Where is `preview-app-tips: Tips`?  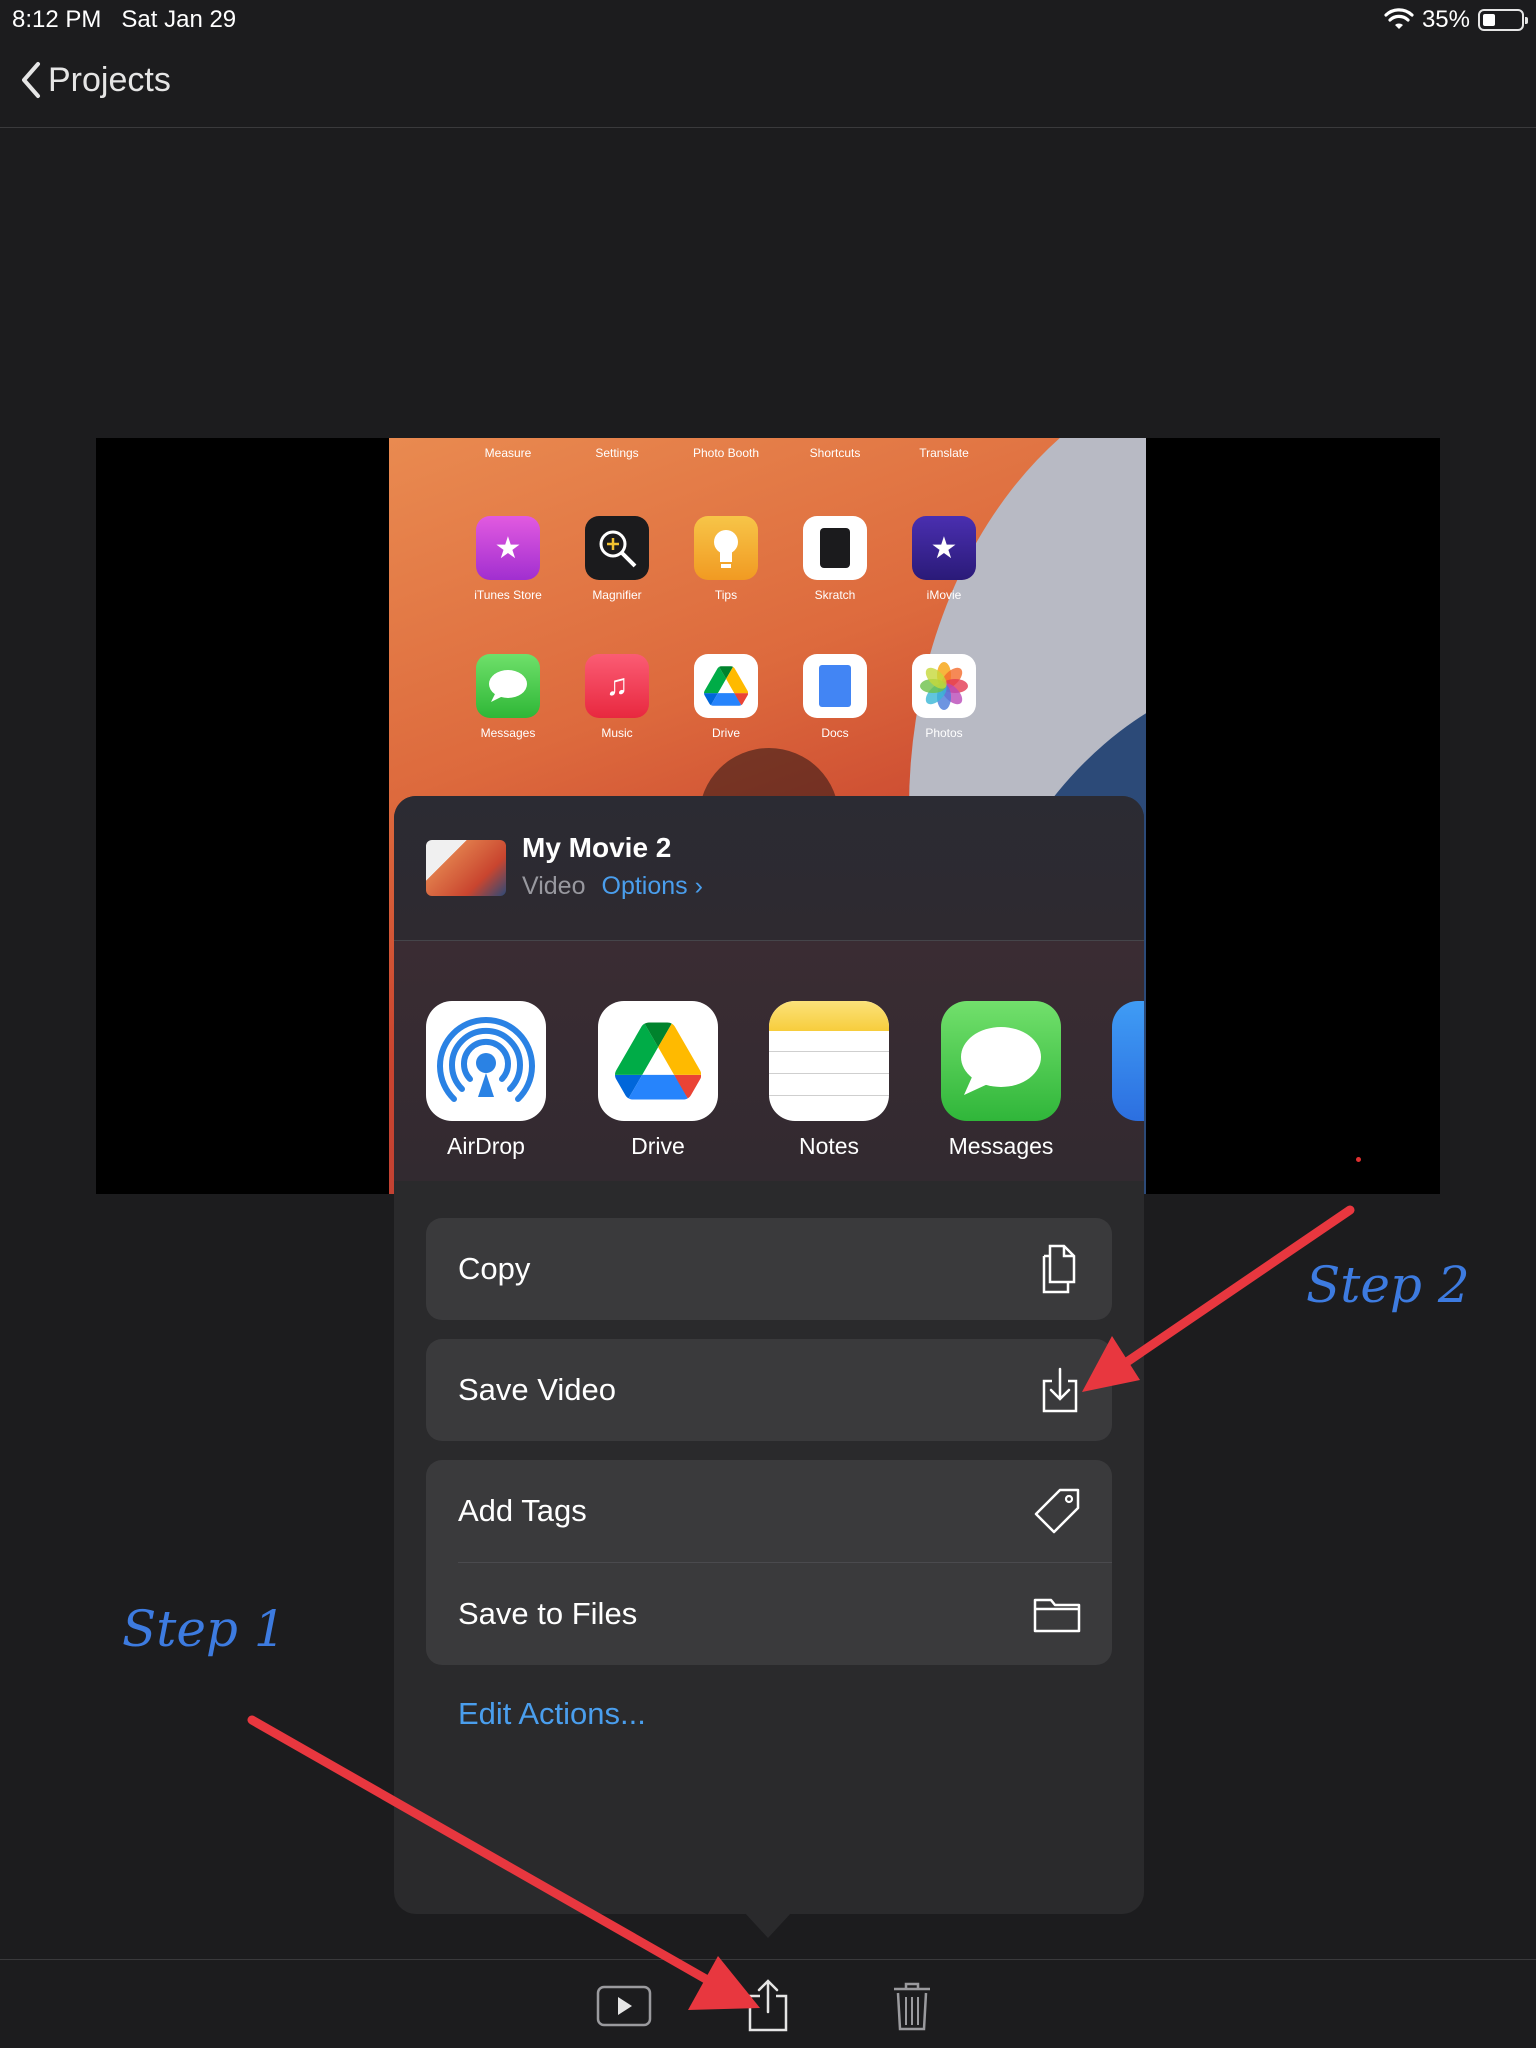 preview-app-tips: Tips is located at coordinates (726, 559).